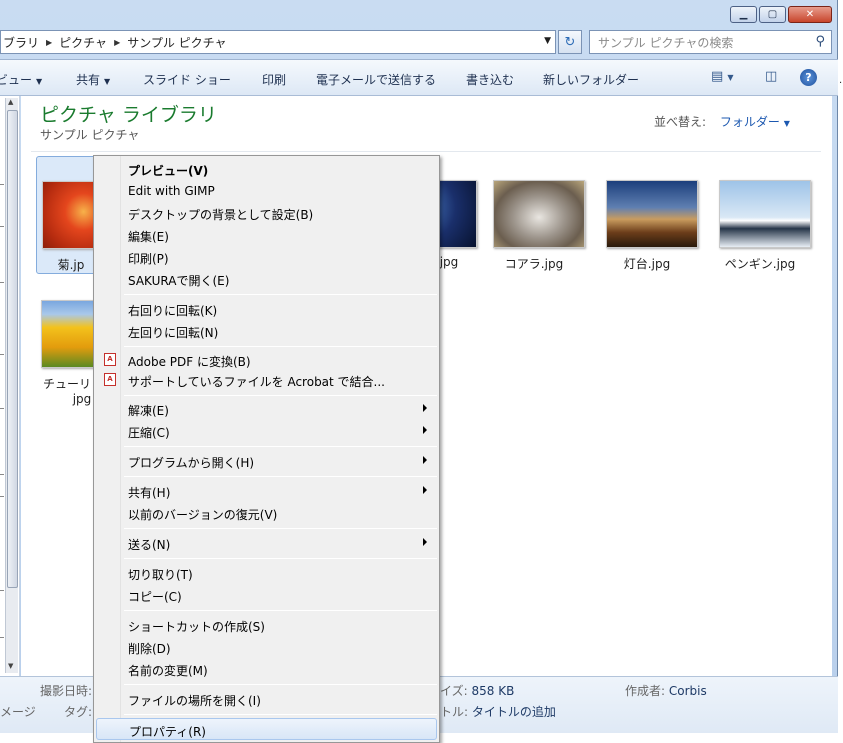 The image size is (843, 743). I want to click on refresh-button: ↻, so click(570, 42).